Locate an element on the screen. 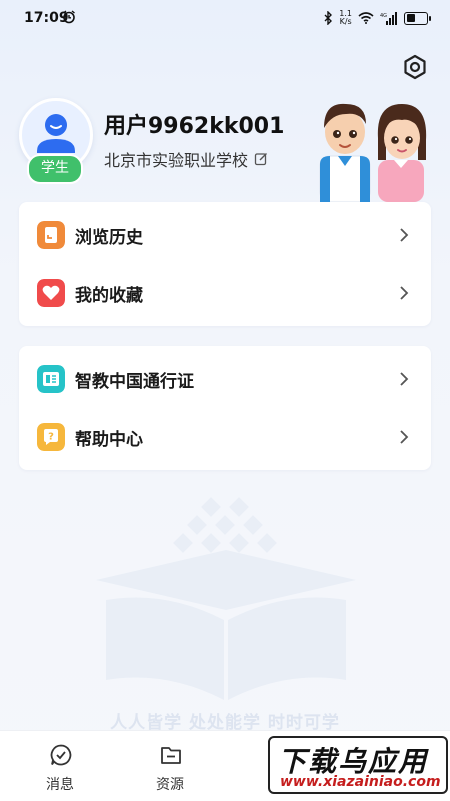  students-illustration is located at coordinates (373, 152).